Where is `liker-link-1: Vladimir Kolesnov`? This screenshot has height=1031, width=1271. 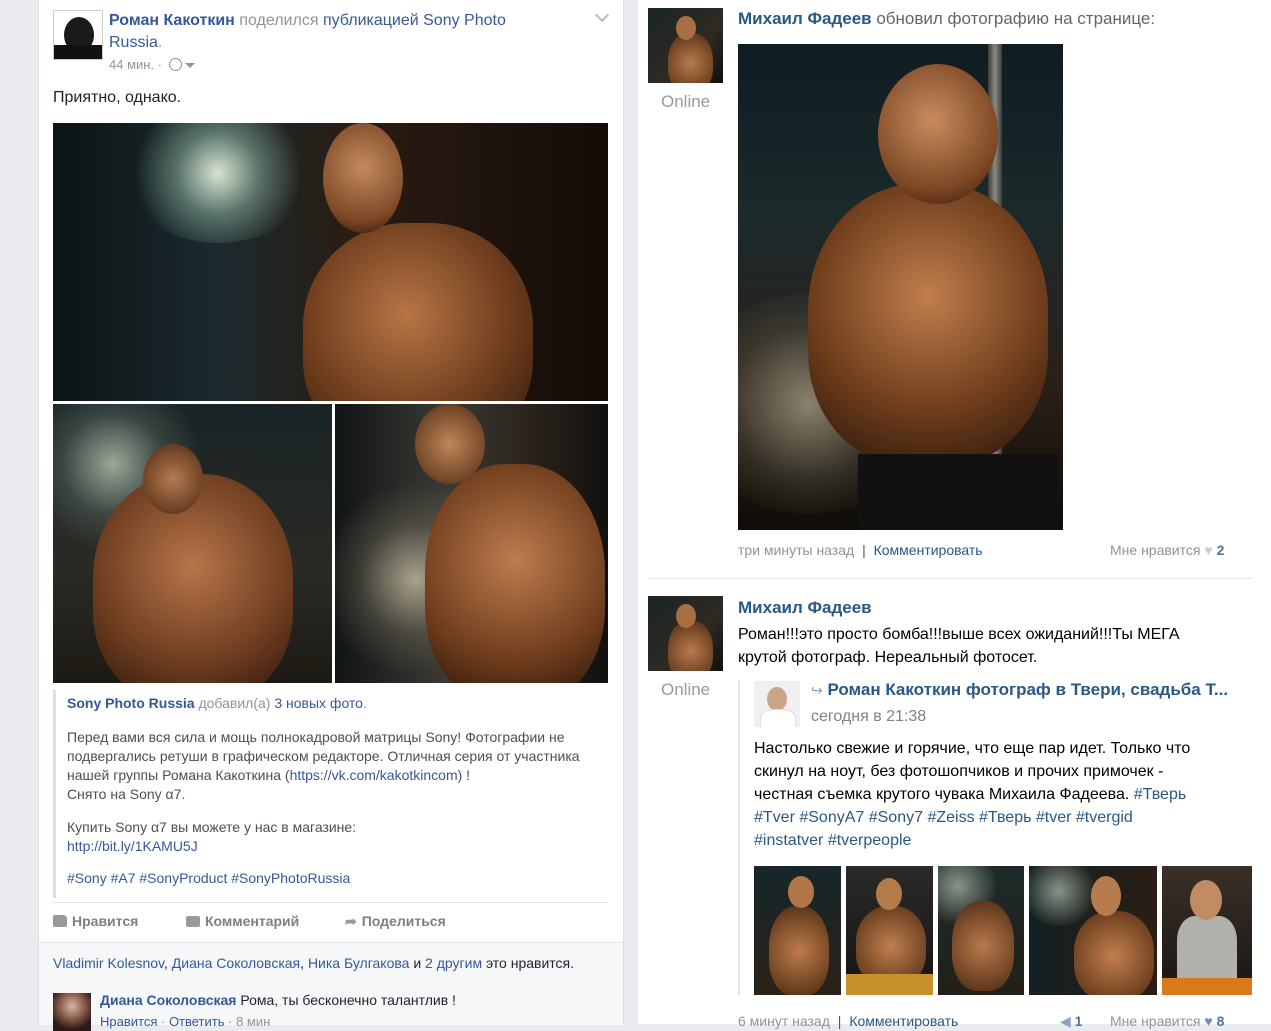
liker-link-1: Vladimir Kolesnov is located at coordinates (108, 963).